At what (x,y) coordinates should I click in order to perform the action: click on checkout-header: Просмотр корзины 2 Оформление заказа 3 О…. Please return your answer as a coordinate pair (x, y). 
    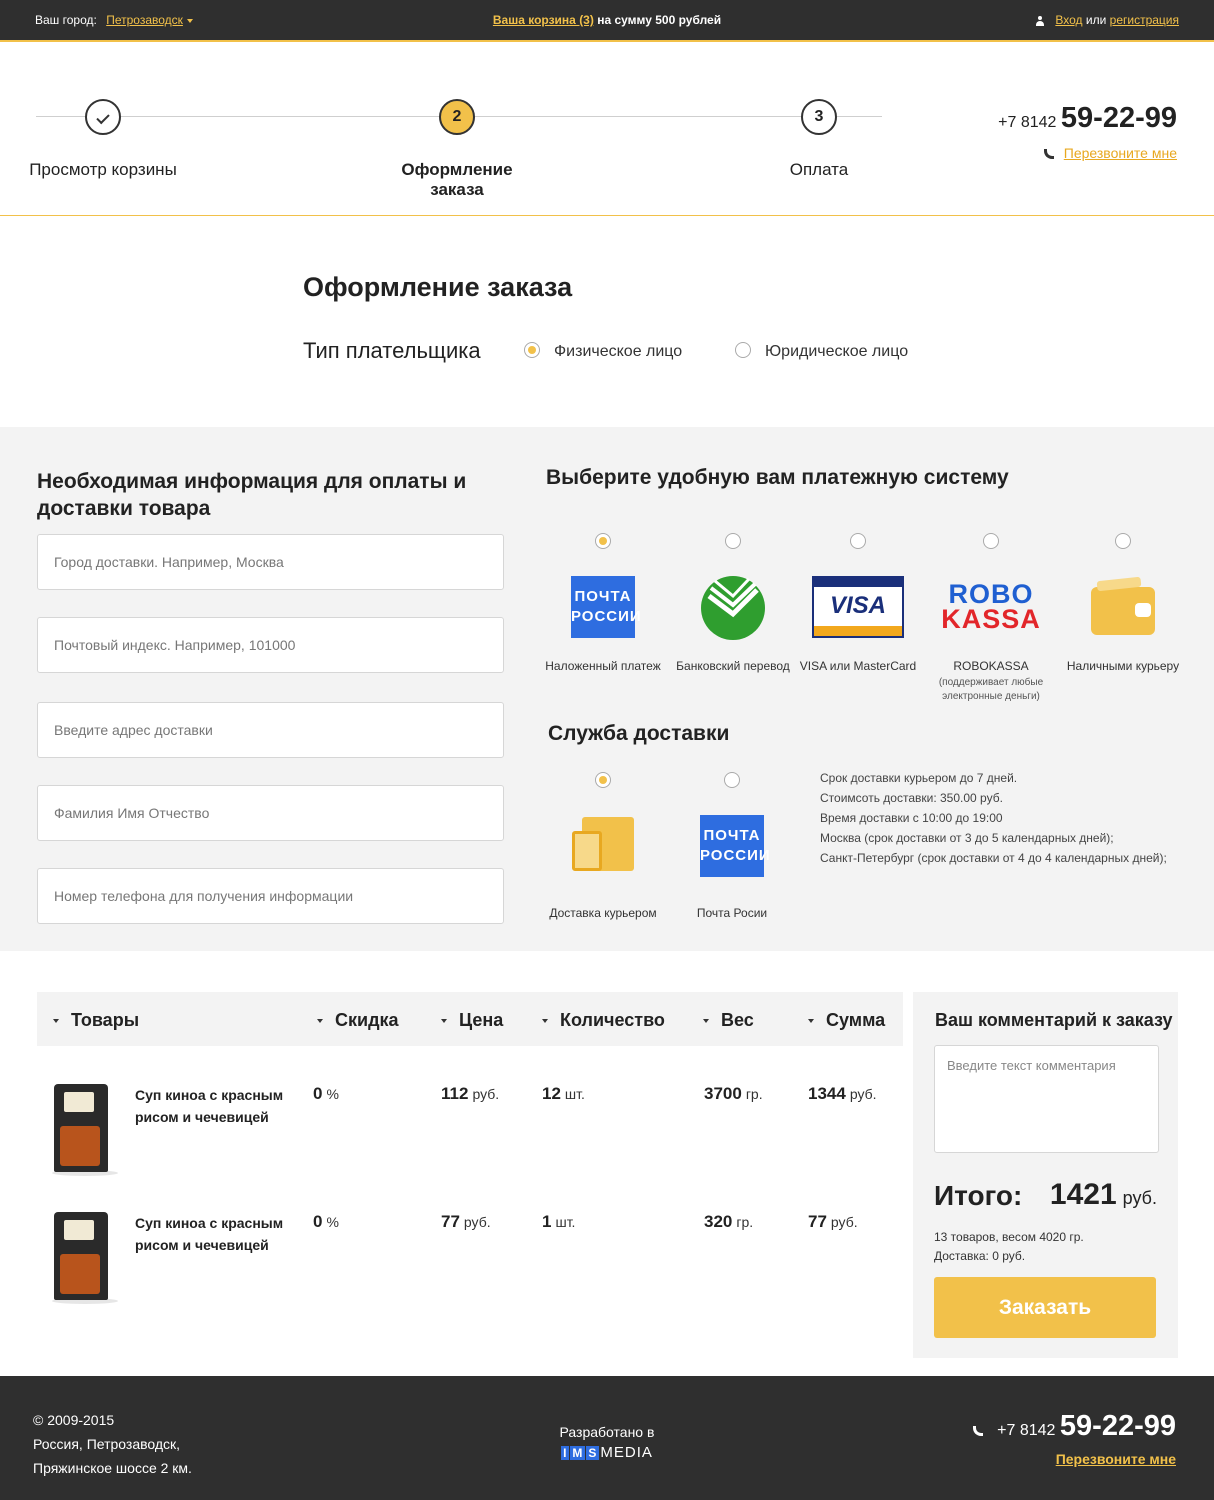
    Looking at the image, I should click on (607, 129).